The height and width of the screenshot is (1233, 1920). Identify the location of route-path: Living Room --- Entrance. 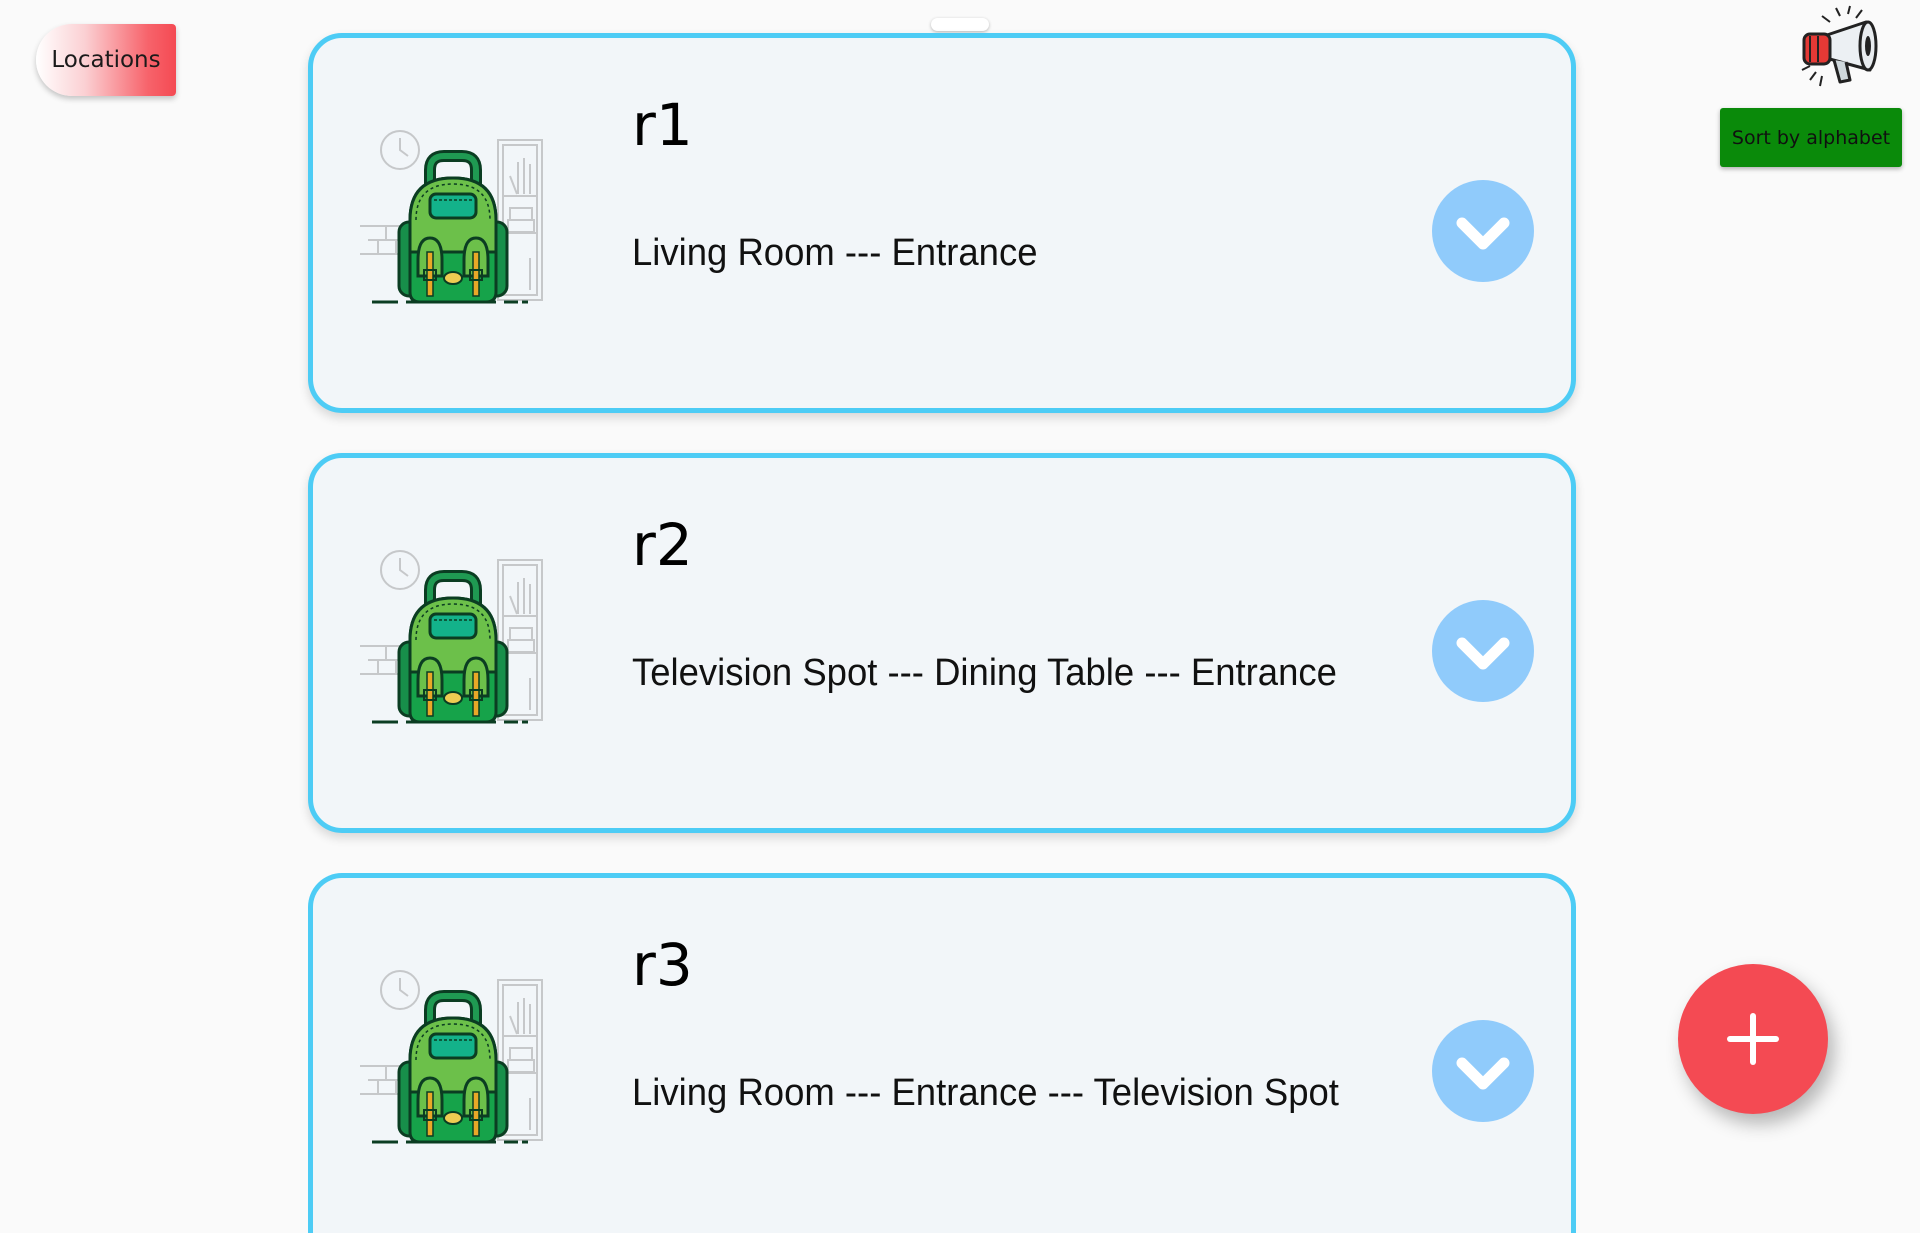
(835, 253).